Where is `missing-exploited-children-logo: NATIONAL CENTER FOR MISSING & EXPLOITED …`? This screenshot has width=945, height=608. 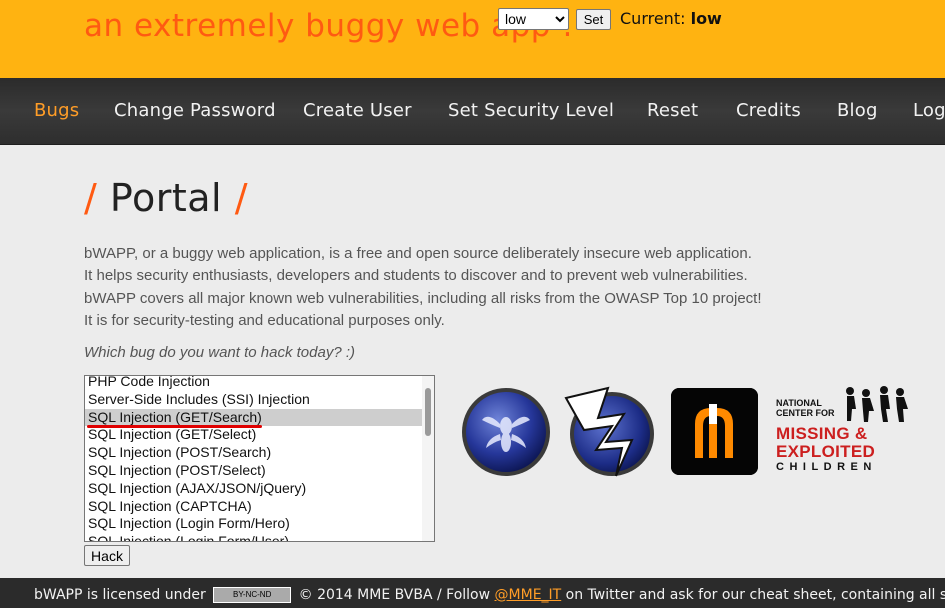
missing-exploited-children-logo: NATIONAL CENTER FOR MISSING & EXPLOITED … is located at coordinates (846, 430).